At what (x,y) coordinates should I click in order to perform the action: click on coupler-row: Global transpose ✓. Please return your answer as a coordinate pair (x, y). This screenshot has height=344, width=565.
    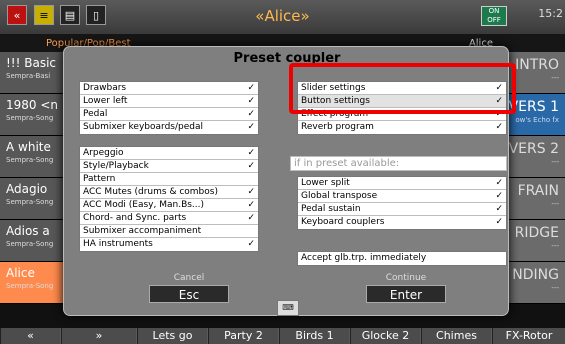
    Looking at the image, I should click on (402, 196).